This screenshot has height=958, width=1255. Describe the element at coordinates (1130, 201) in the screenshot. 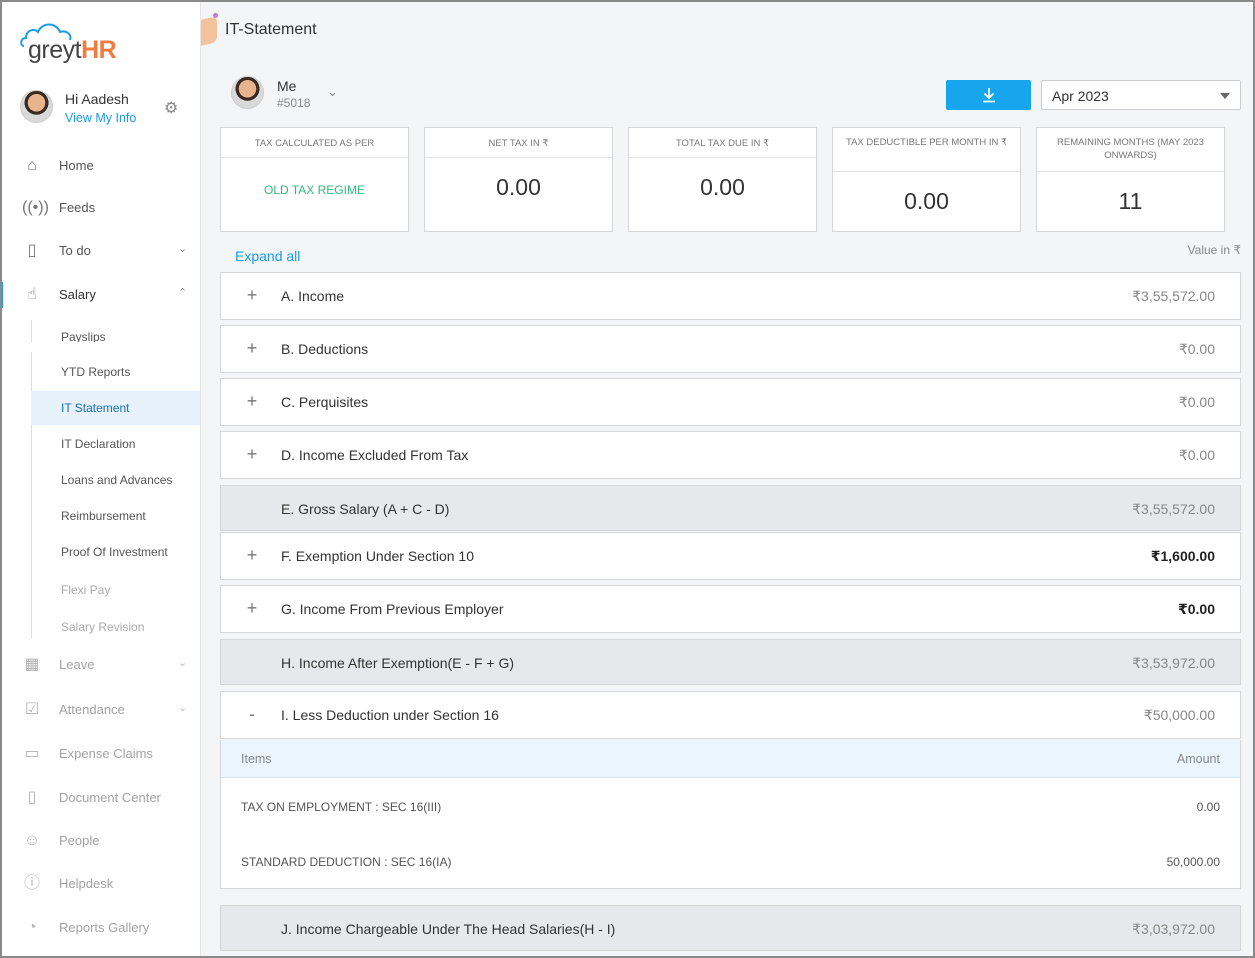

I see `remaining-months-value: 11` at that location.